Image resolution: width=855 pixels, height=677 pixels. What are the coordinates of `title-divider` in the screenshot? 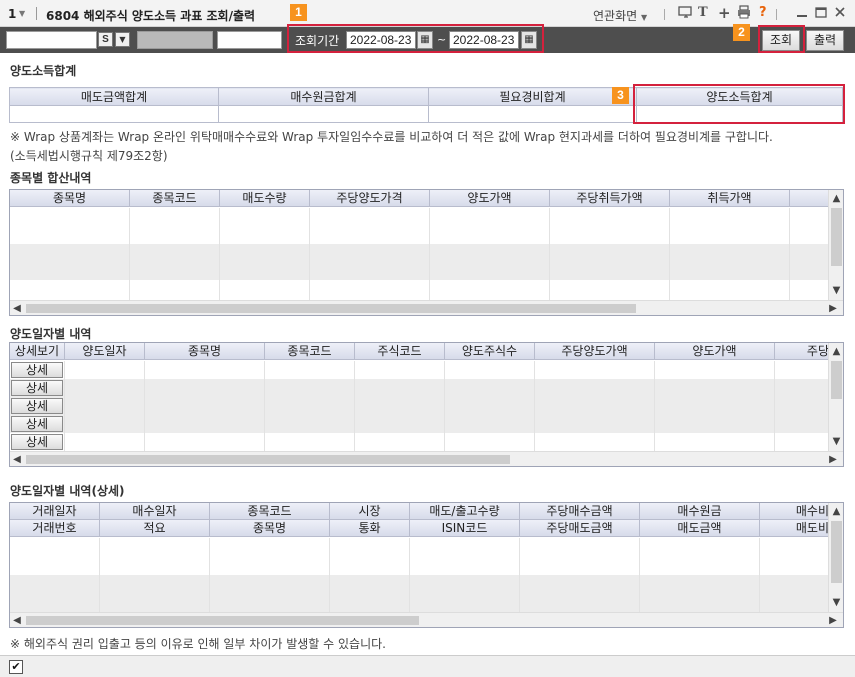 It's located at (36, 13).